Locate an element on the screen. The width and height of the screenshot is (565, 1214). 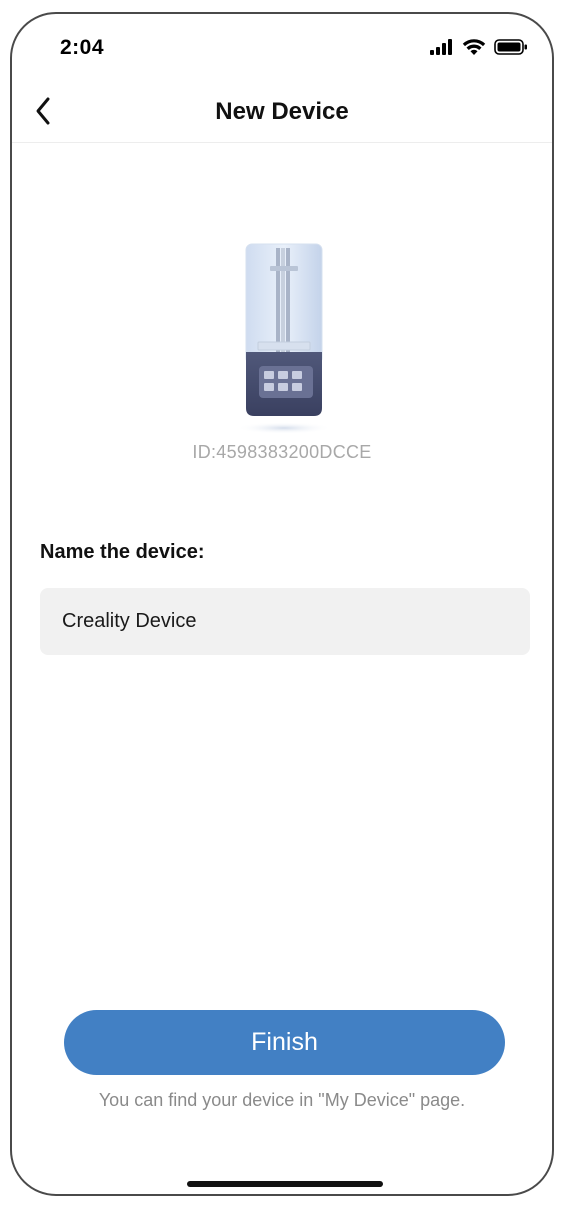
home-indicator is located at coordinates (285, 1184).